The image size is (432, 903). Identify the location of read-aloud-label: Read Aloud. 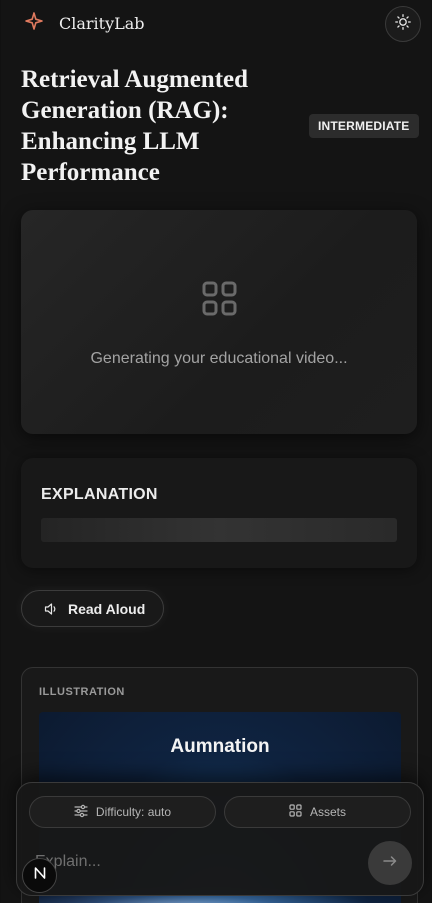
(107, 609).